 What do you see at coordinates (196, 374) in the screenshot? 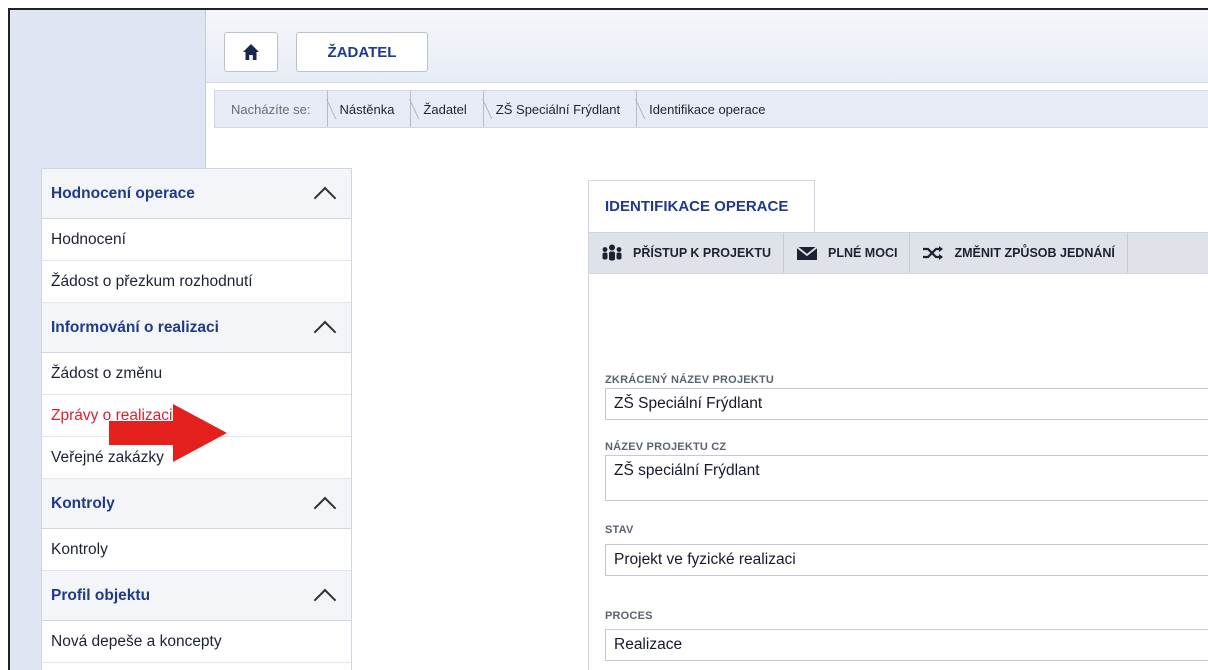
I see `sidebar-item-zadost-o-zmenu: Žádost o změnu` at bounding box center [196, 374].